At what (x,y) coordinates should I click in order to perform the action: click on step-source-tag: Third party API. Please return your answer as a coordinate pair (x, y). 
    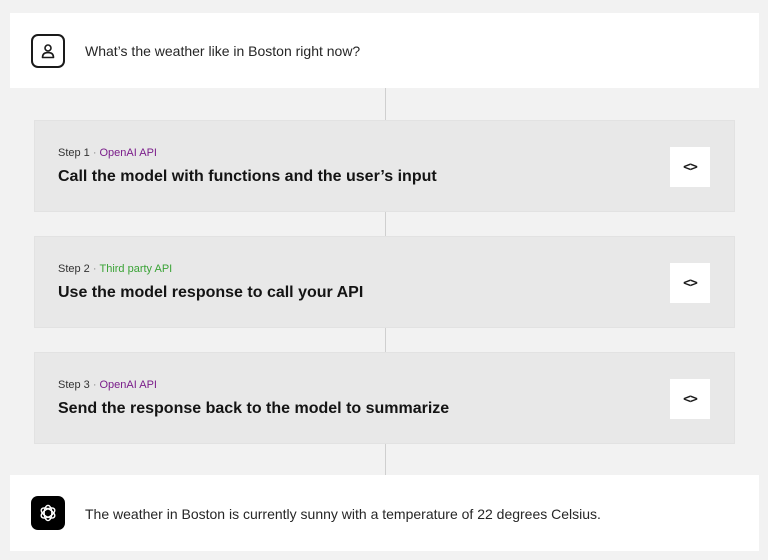
    Looking at the image, I should click on (136, 269).